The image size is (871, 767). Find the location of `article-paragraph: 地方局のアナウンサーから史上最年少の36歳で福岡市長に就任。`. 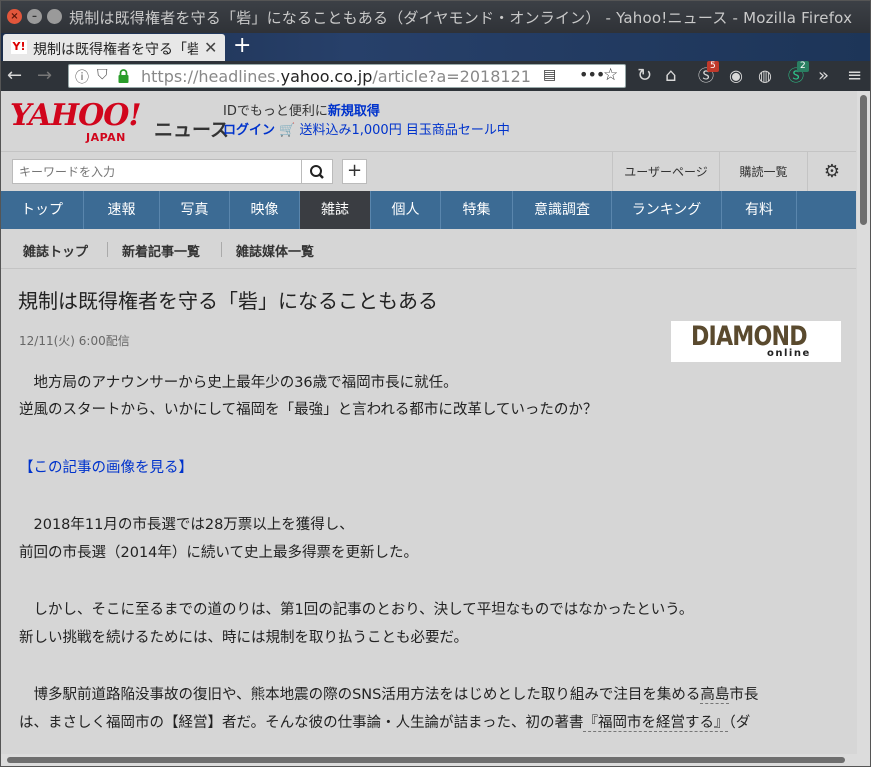

article-paragraph: 地方局のアナウンサーから史上最年少の36歳で福岡市長に就任。 is located at coordinates (238, 383).